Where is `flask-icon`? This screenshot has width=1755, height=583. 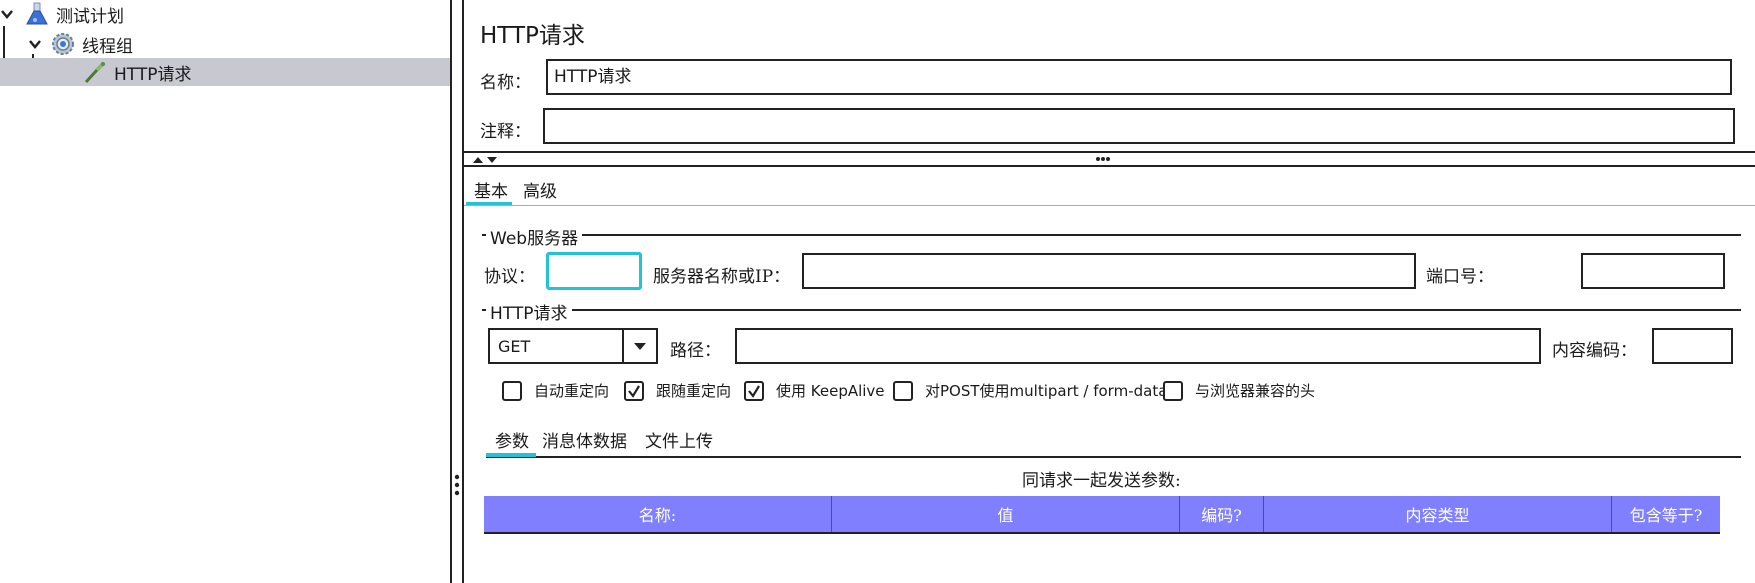
flask-icon is located at coordinates (37, 13).